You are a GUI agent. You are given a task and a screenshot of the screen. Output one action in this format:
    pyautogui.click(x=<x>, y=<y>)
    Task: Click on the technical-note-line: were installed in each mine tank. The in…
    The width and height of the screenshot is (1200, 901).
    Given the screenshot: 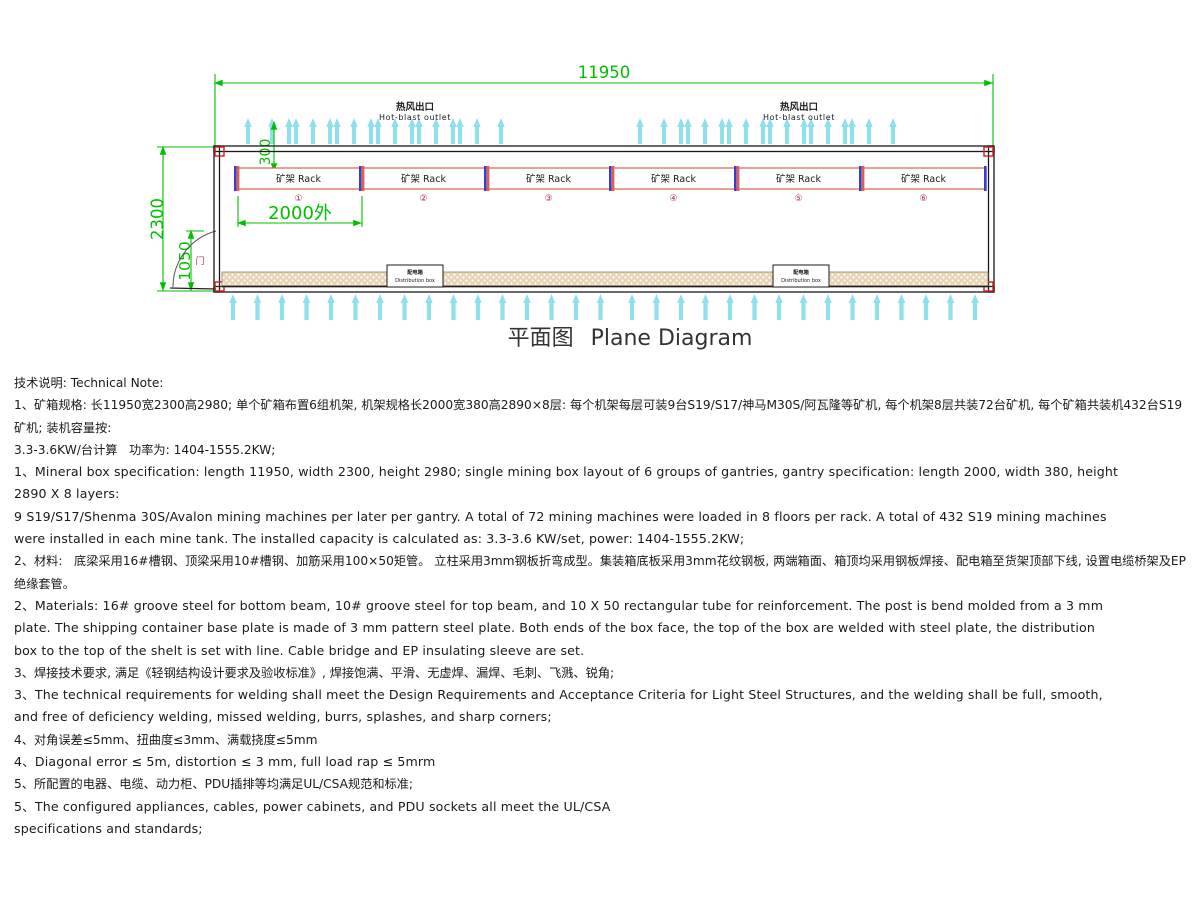 What is the action you would take?
    pyautogui.click(x=379, y=539)
    